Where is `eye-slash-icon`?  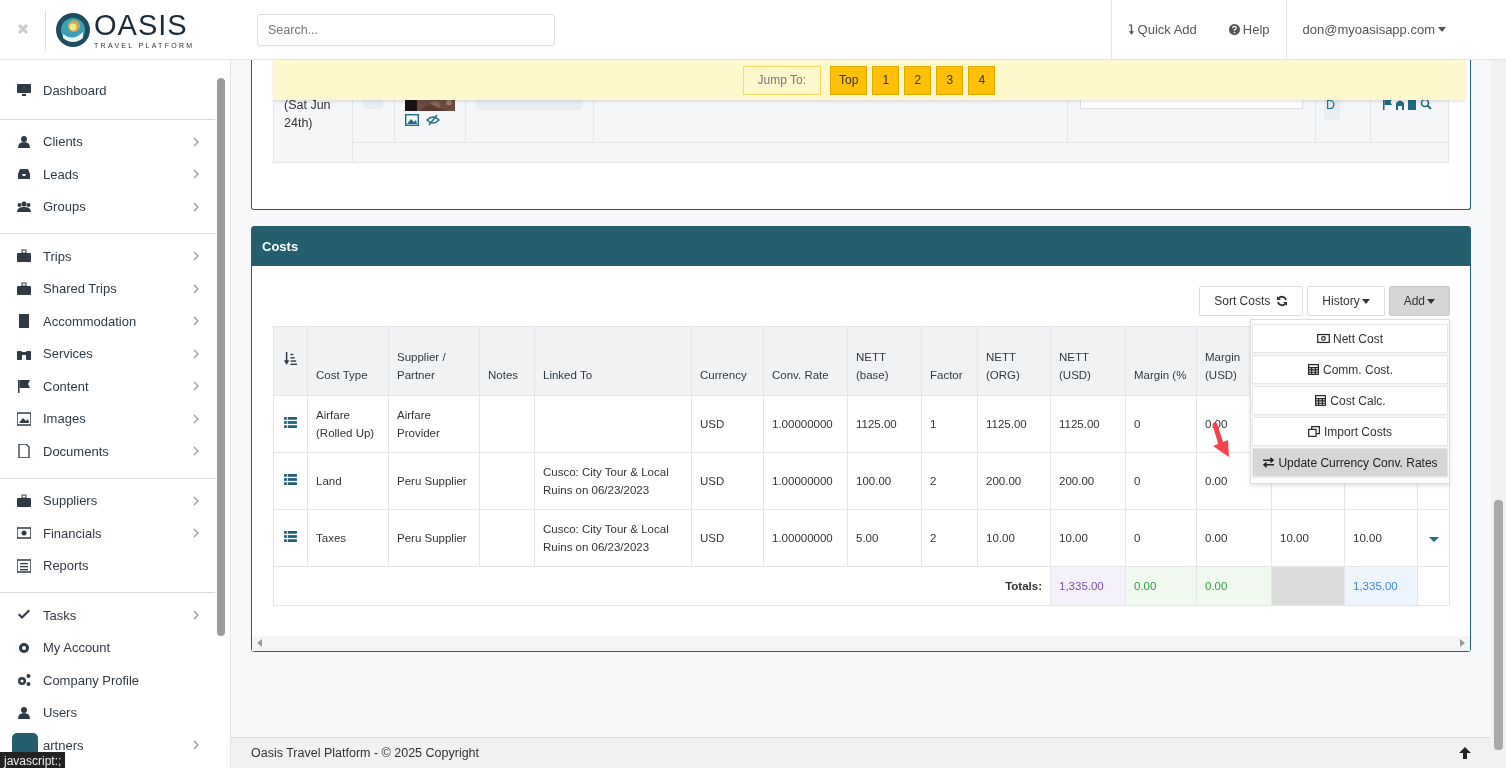 eye-slash-icon is located at coordinates (433, 120).